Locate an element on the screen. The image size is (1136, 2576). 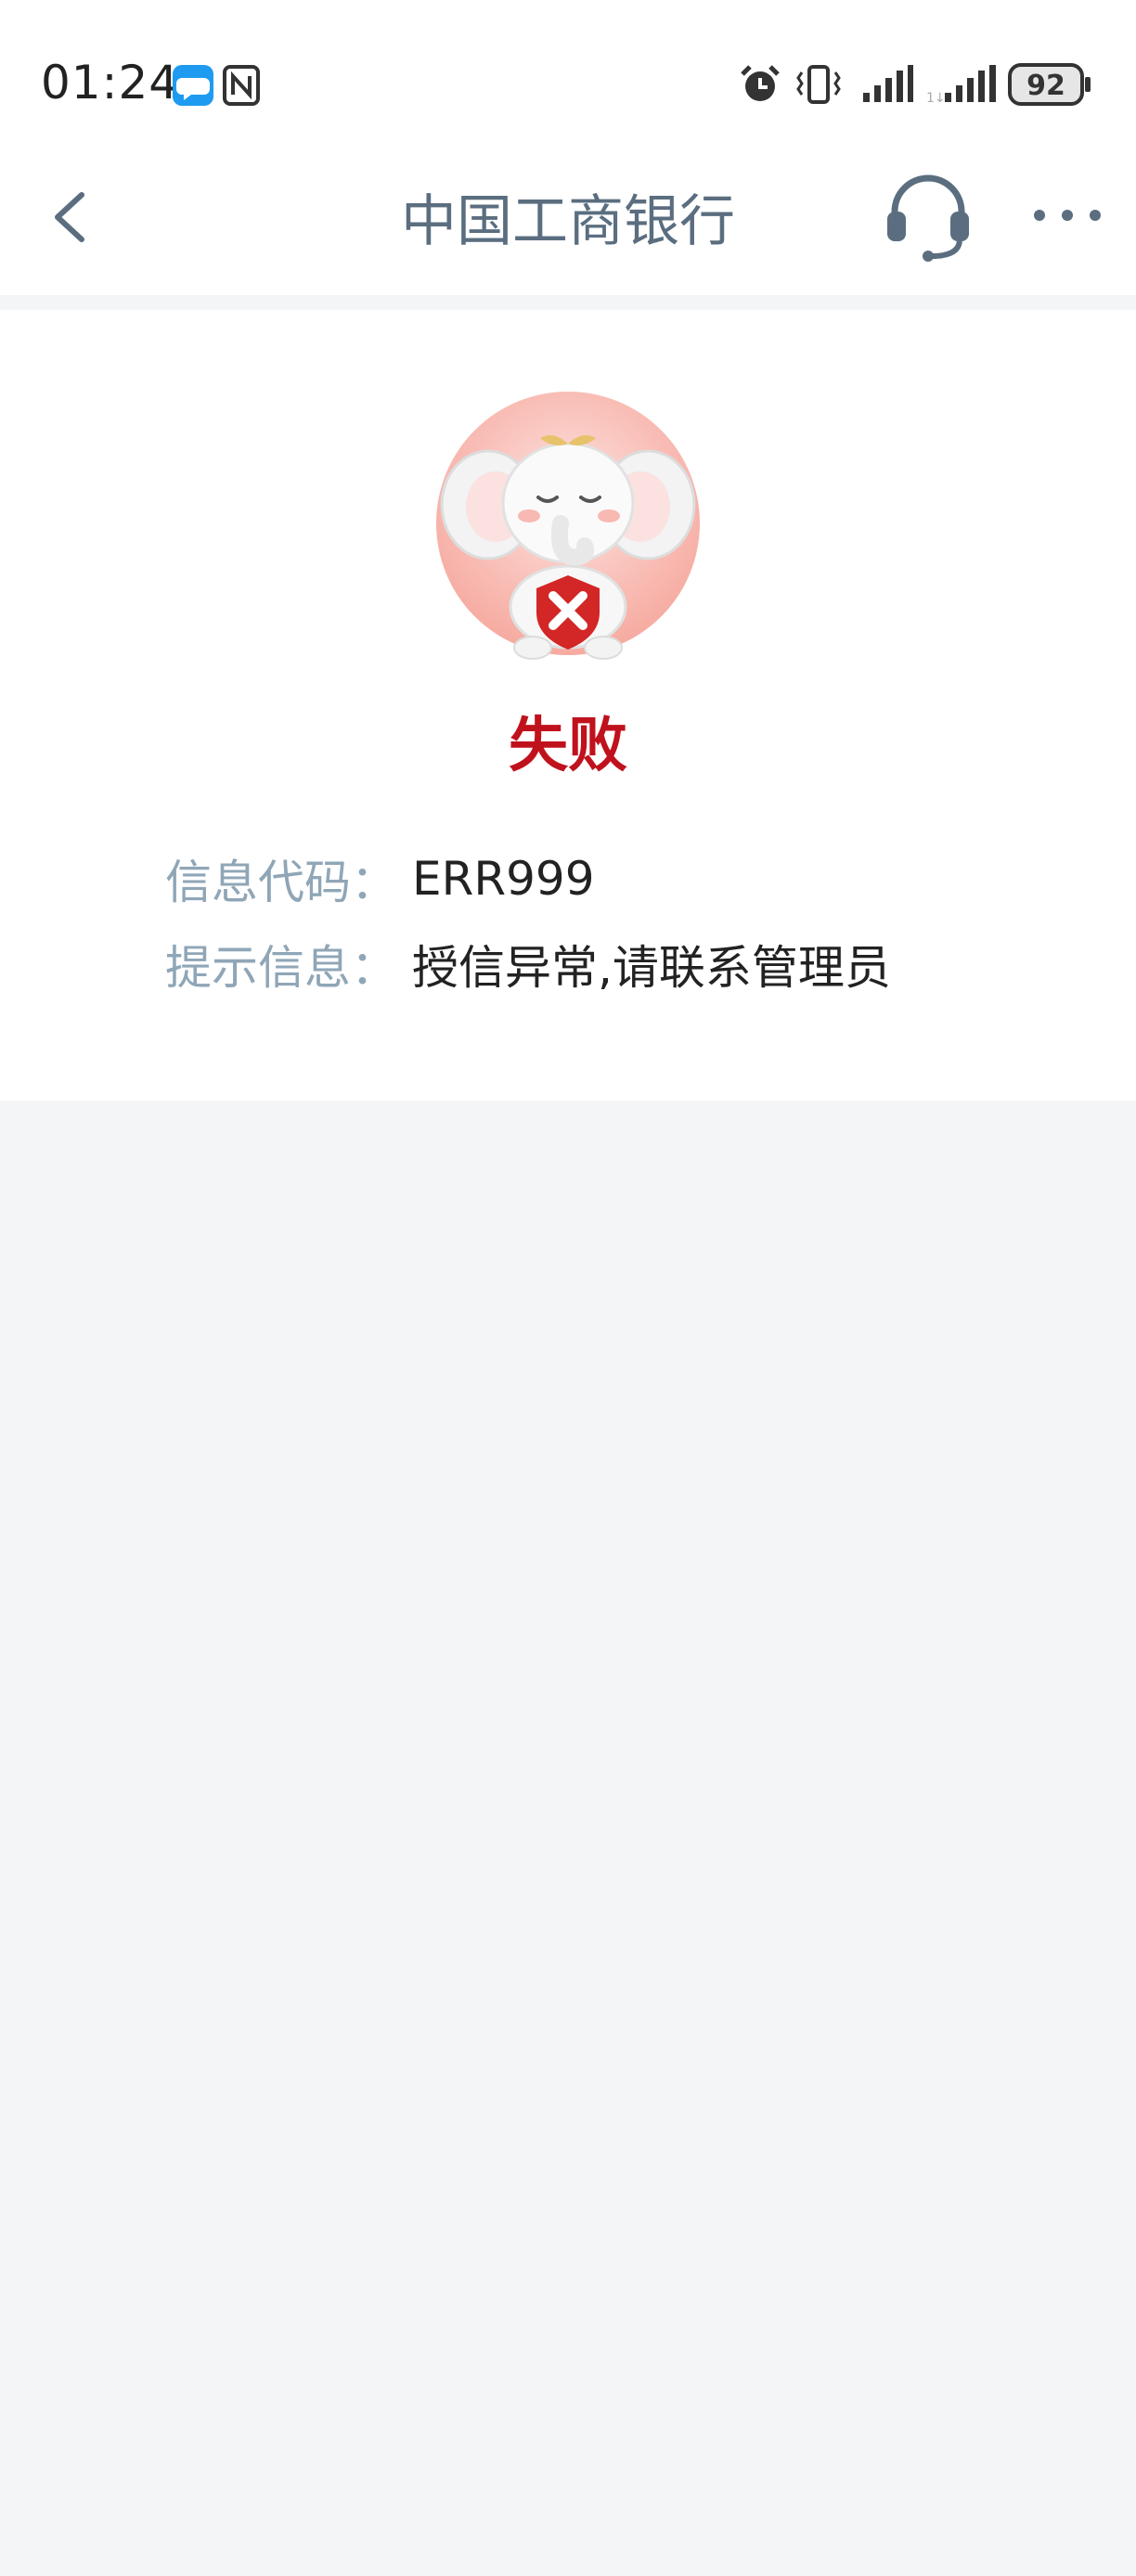
info-code-value: ERR999 is located at coordinates (503, 879).